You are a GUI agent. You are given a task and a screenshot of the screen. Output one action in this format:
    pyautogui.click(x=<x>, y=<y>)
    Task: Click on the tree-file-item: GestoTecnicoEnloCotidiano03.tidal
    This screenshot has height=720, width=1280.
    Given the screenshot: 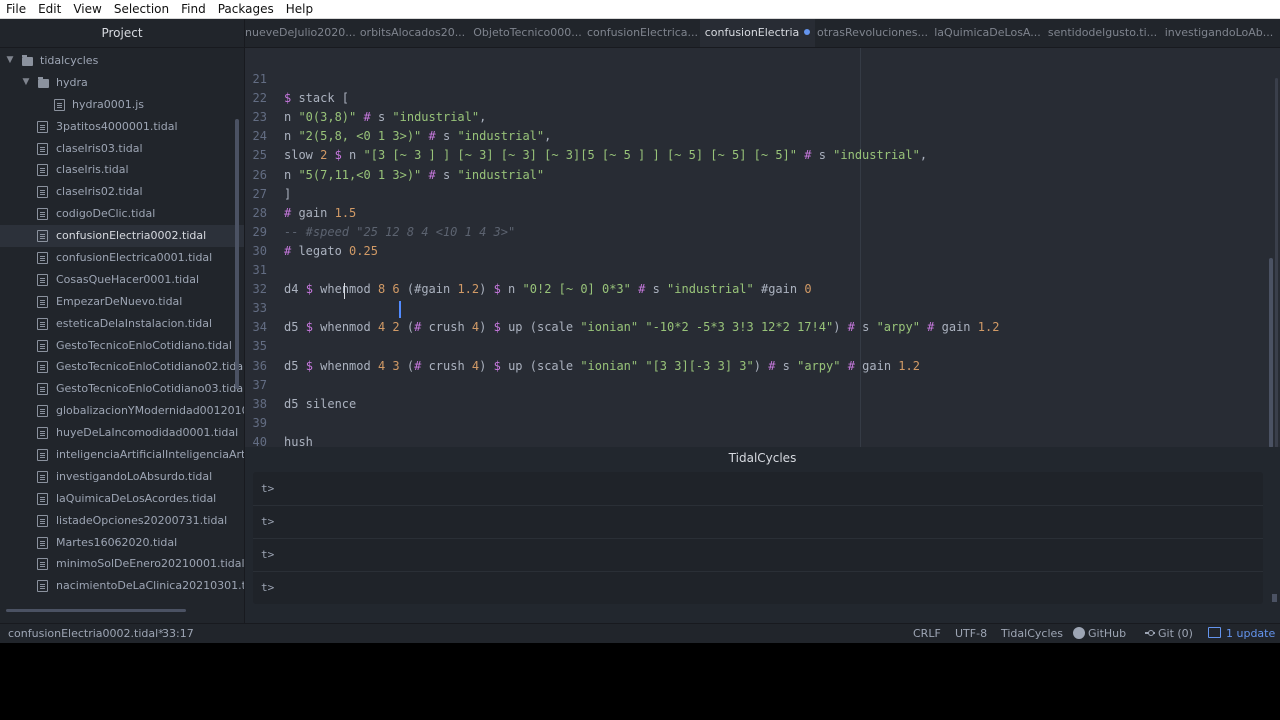 What is the action you would take?
    pyautogui.click(x=122, y=389)
    